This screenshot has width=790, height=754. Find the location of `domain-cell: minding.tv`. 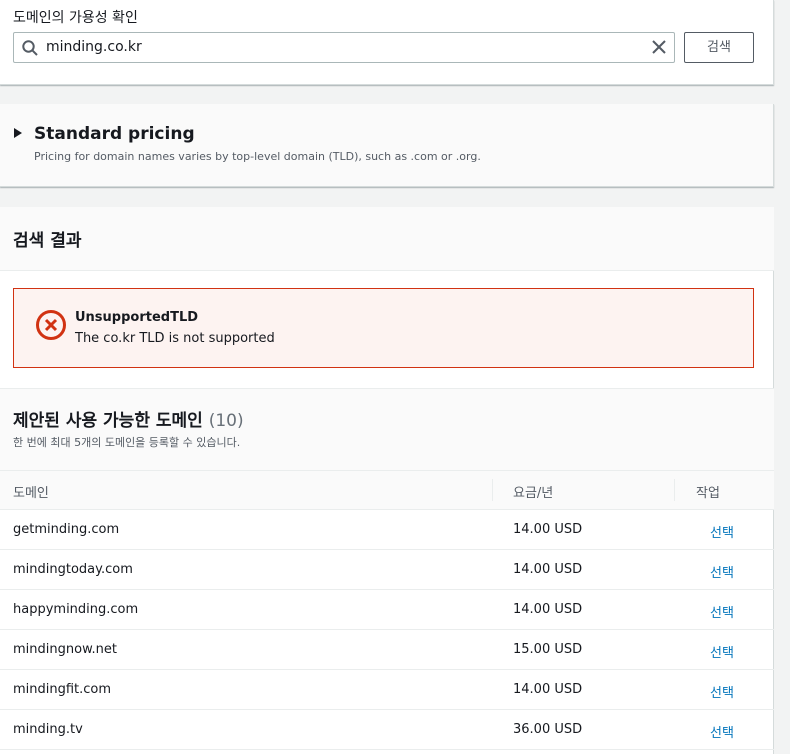

domain-cell: minding.tv is located at coordinates (48, 729).